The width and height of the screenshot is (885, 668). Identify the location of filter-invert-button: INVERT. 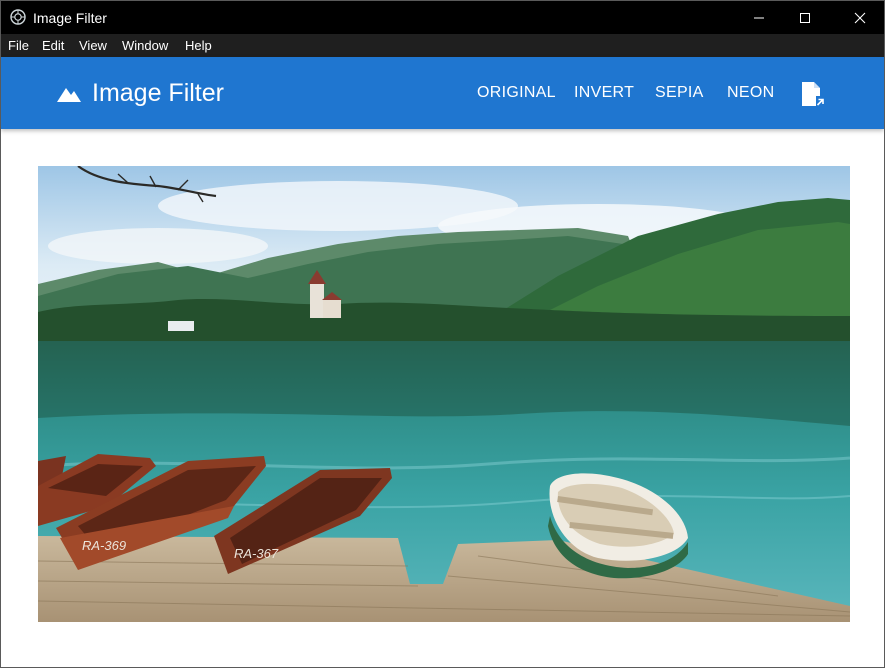
(604, 93).